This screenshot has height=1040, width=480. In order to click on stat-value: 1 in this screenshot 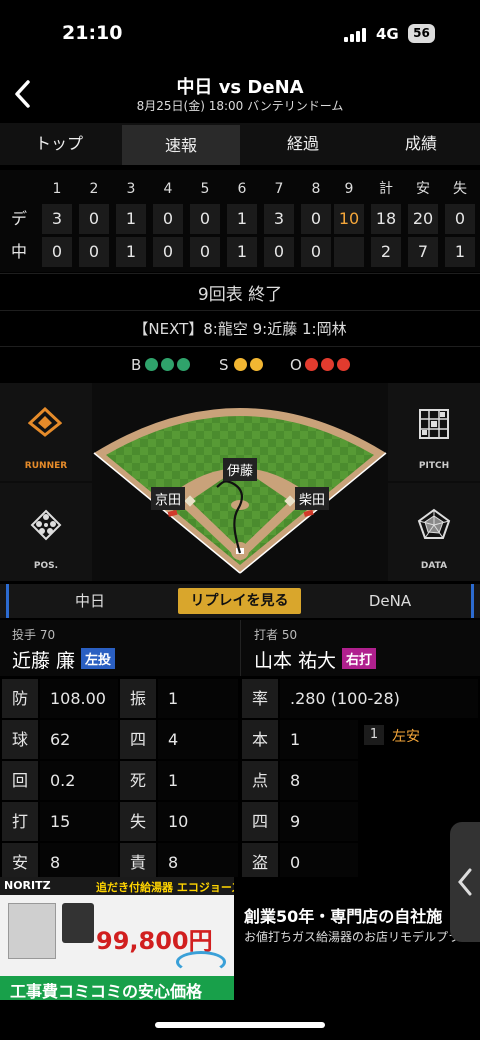, I will do `click(198, 698)`.